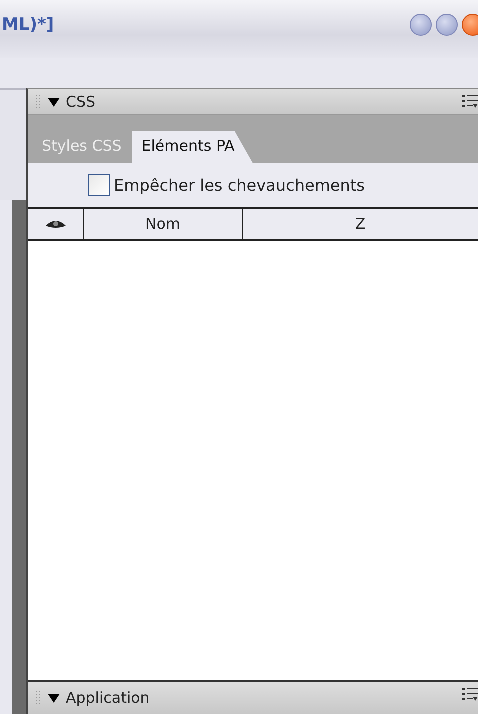 This screenshot has width=478, height=714. I want to click on panel-title: Application, so click(108, 698).